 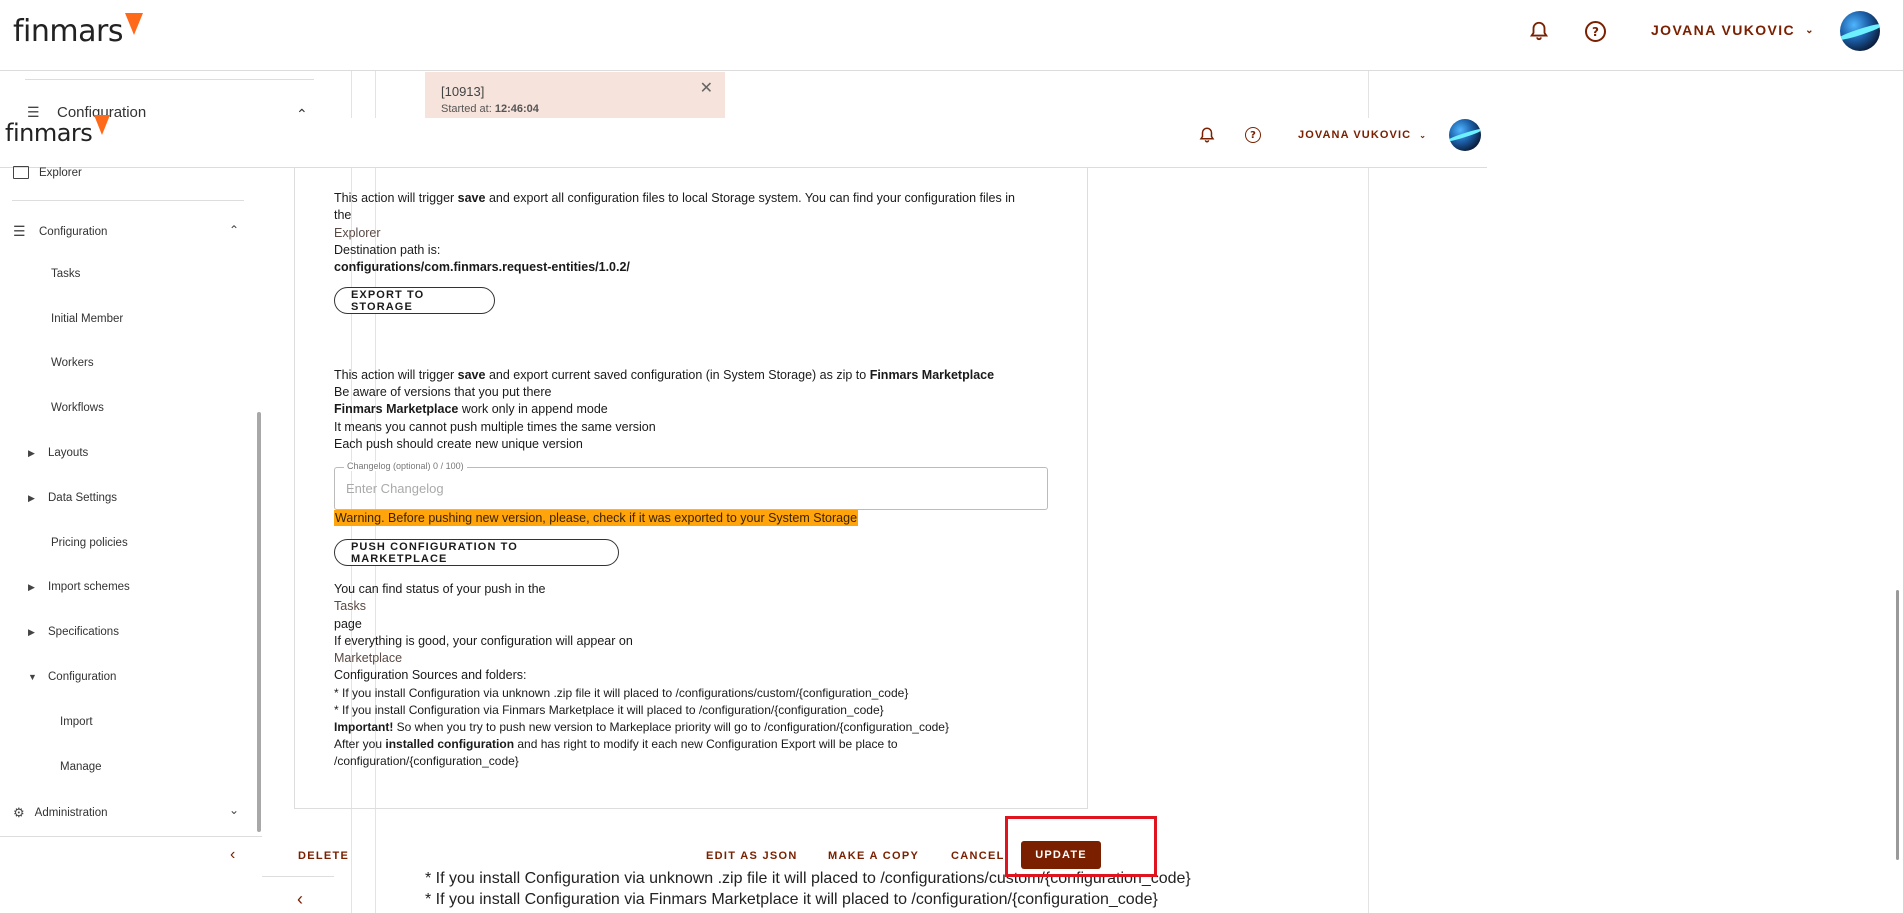 What do you see at coordinates (131, 540) in the screenshot?
I see `sidebar` at bounding box center [131, 540].